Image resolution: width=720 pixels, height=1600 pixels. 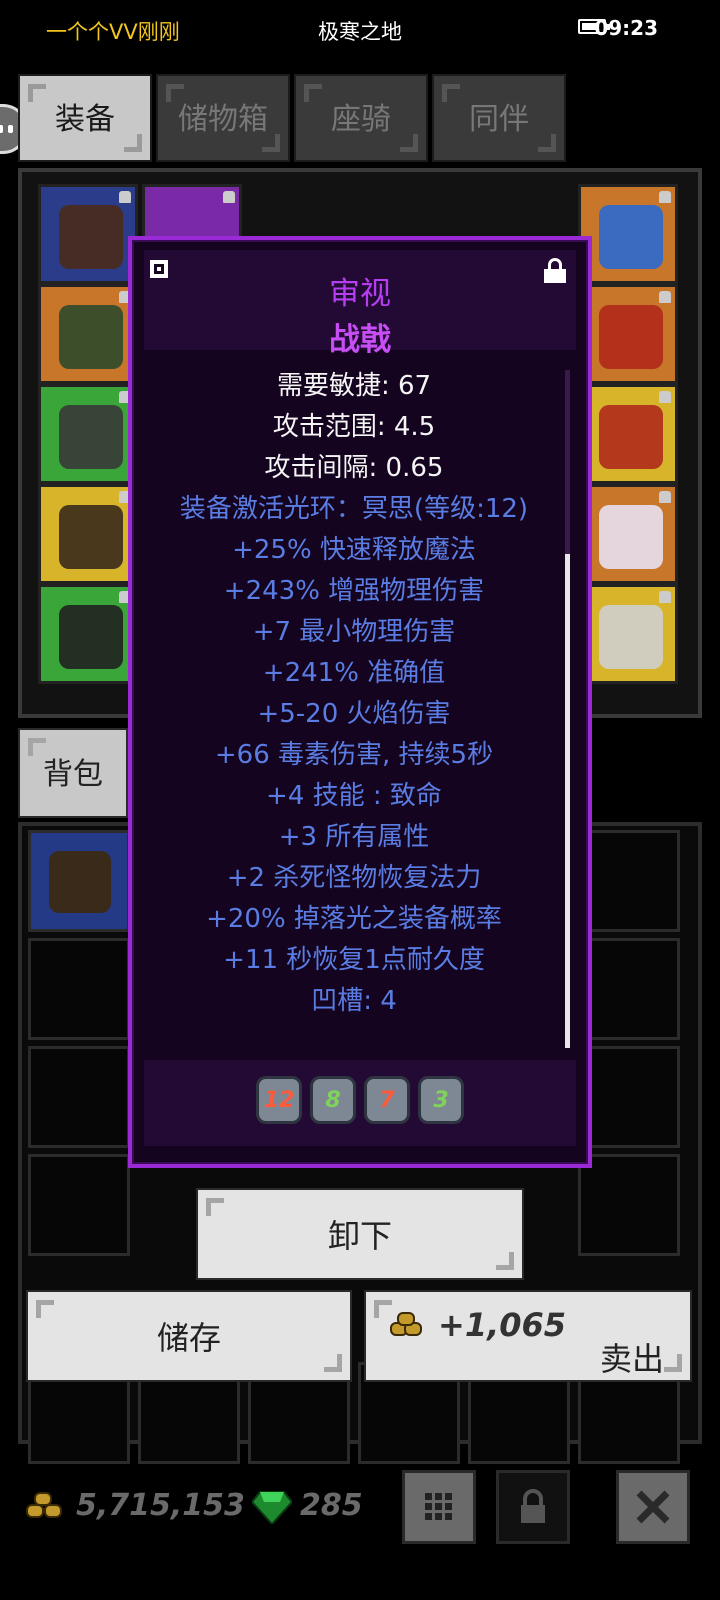 I want to click on stat-line: 需要敏捷: 67, so click(x=354, y=386).